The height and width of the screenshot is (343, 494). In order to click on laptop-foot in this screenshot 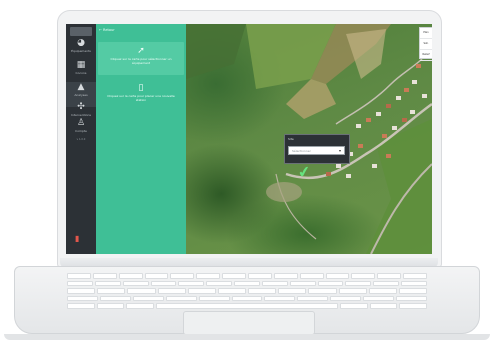, I will do `click(247, 337)`.